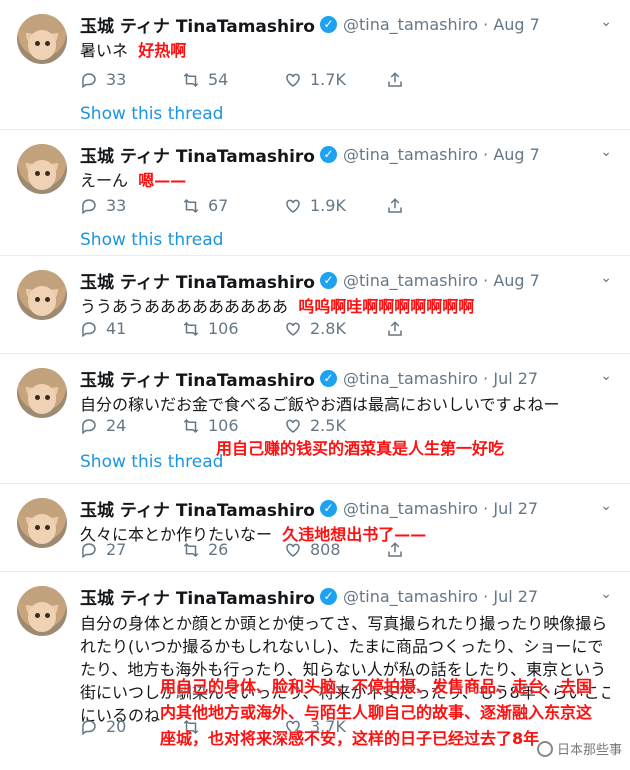 This screenshot has height=770, width=630. Describe the element at coordinates (320, 404) in the screenshot. I see `tweet-text: 自分の稼いだお金で食べるご飯やお酒は最高においしいですよねー` at that location.